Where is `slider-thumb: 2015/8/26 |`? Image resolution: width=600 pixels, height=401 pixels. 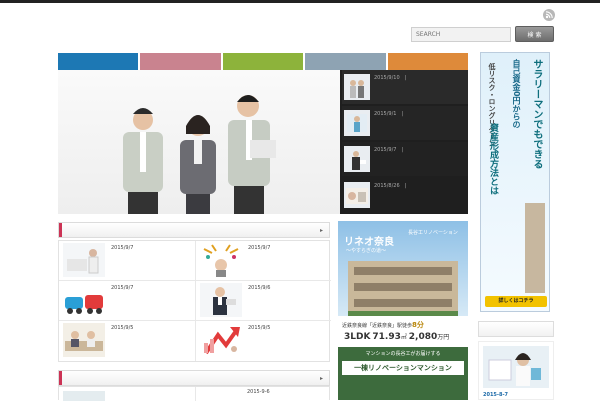
slider-thumb: 2015/8/26 | is located at coordinates (405, 195).